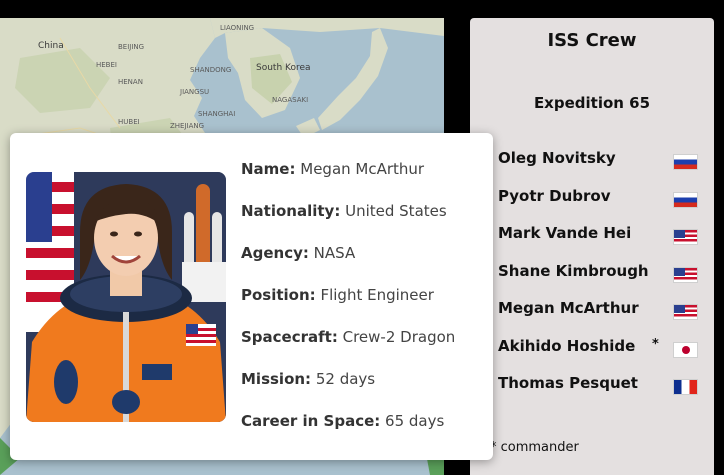 This screenshot has height=475, width=724. What do you see at coordinates (131, 47) in the screenshot?
I see `map-label-beijing: BEIJING` at bounding box center [131, 47].